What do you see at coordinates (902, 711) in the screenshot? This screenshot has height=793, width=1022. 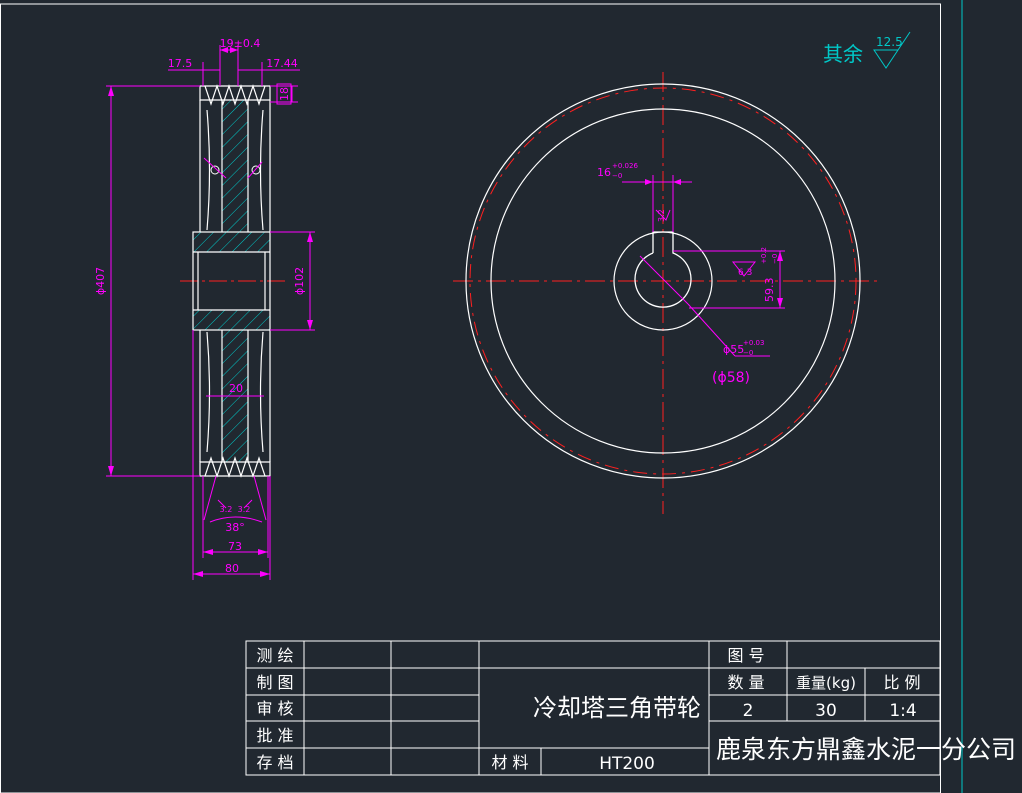 I see `scale-value: 1:4` at bounding box center [902, 711].